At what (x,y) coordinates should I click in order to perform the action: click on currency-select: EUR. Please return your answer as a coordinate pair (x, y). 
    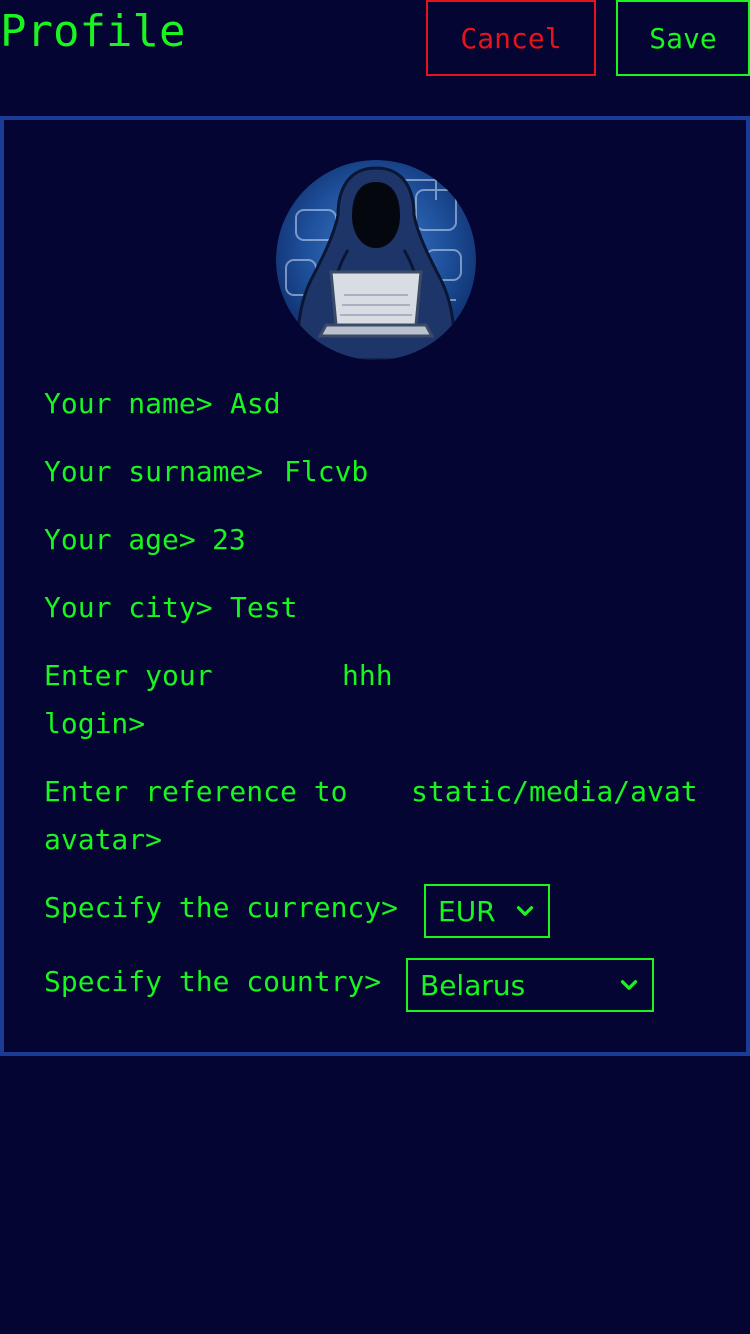
    Looking at the image, I should click on (487, 911).